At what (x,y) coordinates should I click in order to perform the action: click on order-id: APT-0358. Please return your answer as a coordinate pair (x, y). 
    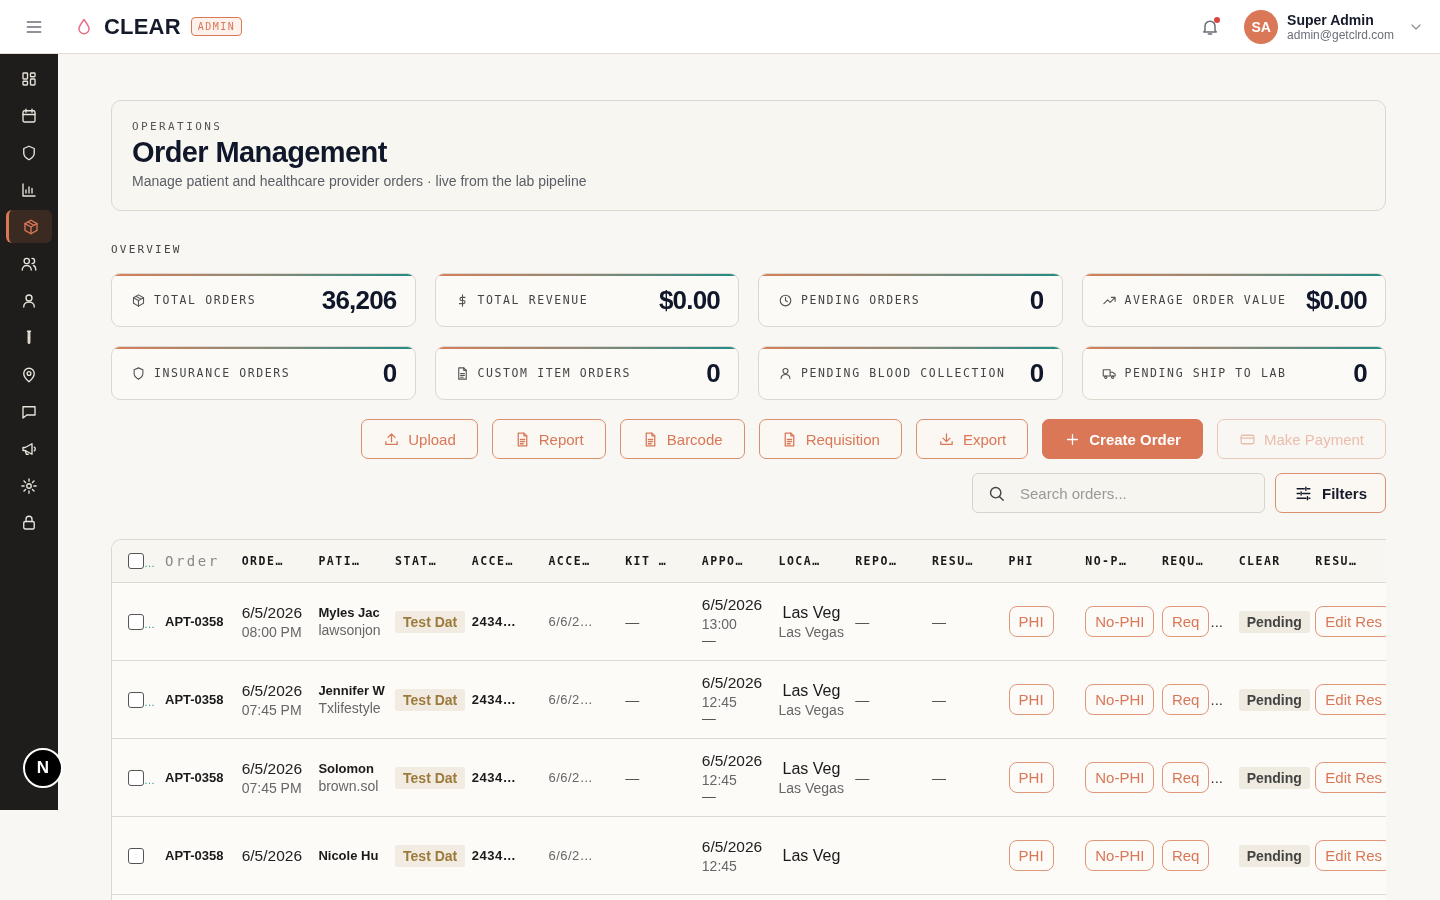
    Looking at the image, I should click on (194, 855).